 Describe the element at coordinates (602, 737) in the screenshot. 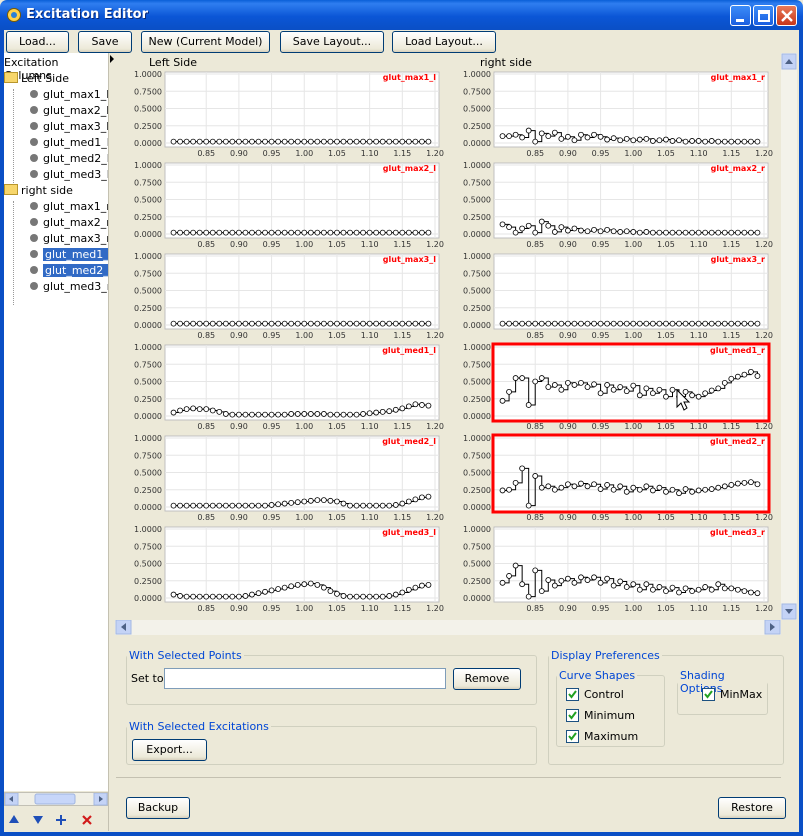

I see `maximum-checkbox: Maximum` at that location.